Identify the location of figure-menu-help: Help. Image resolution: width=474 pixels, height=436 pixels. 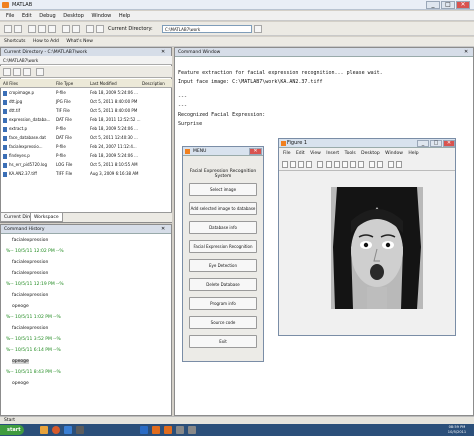
(413, 153).